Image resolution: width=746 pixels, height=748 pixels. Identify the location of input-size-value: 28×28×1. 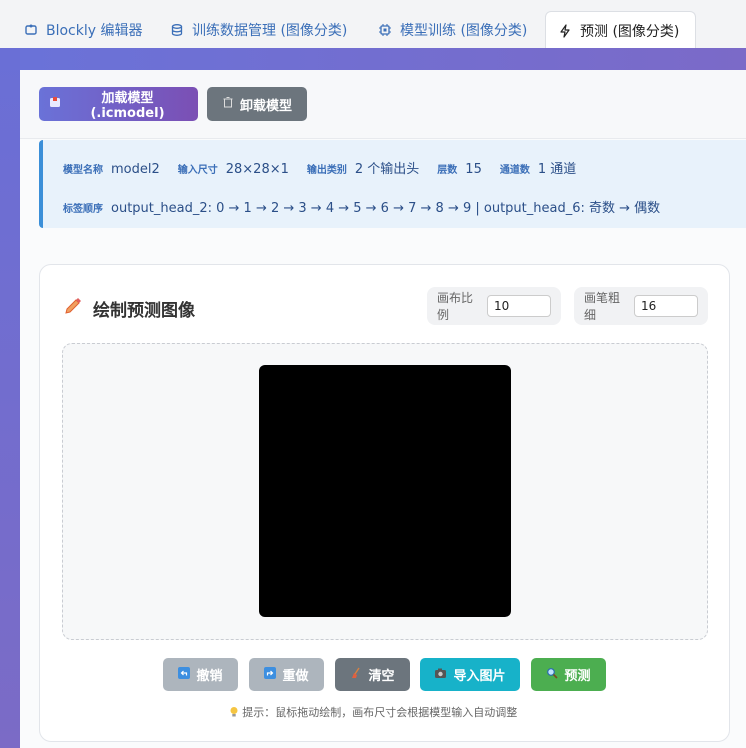
(257, 169).